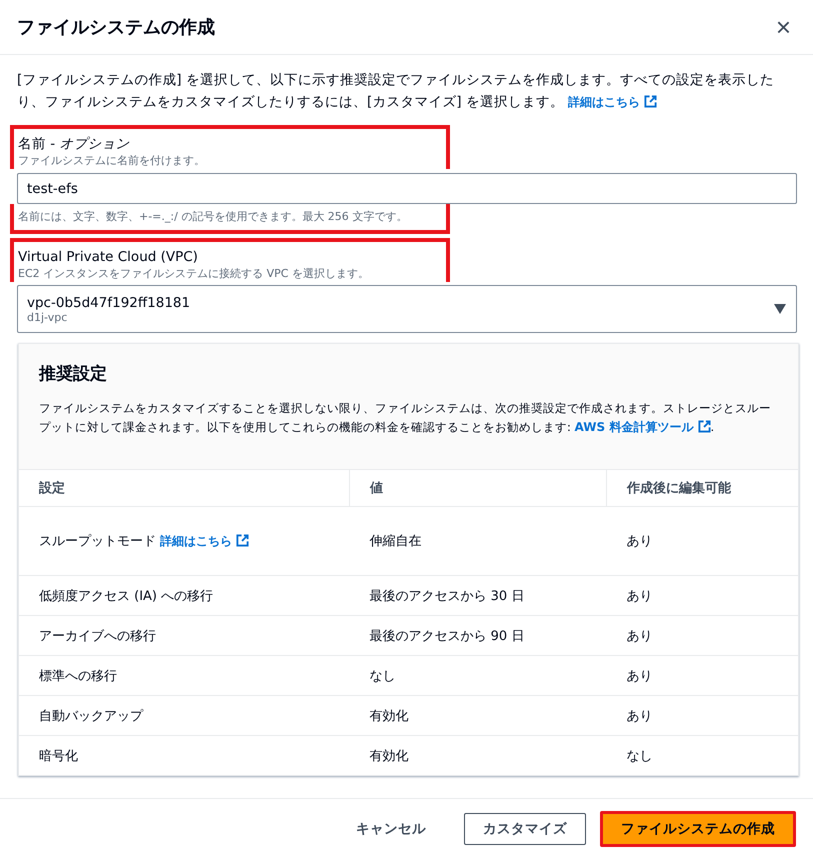  I want to click on table-cell: 暗号化, so click(58, 756).